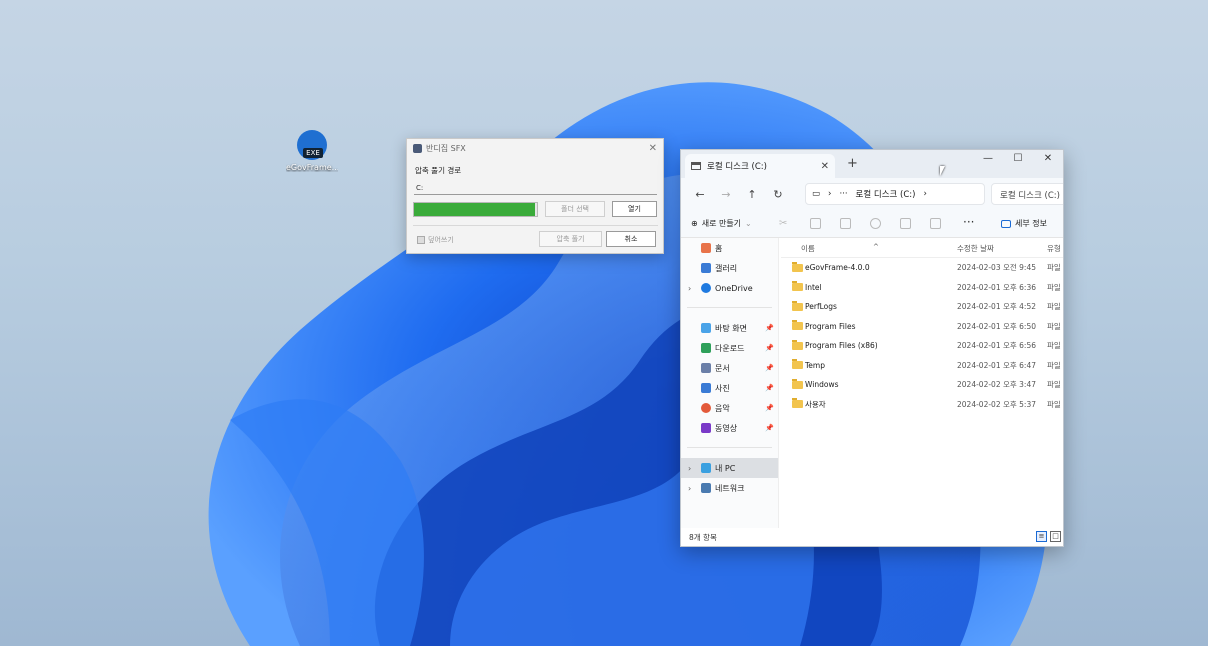 Image resolution: width=1208 pixels, height=646 pixels. I want to click on column-name: 이름, so click(808, 248).